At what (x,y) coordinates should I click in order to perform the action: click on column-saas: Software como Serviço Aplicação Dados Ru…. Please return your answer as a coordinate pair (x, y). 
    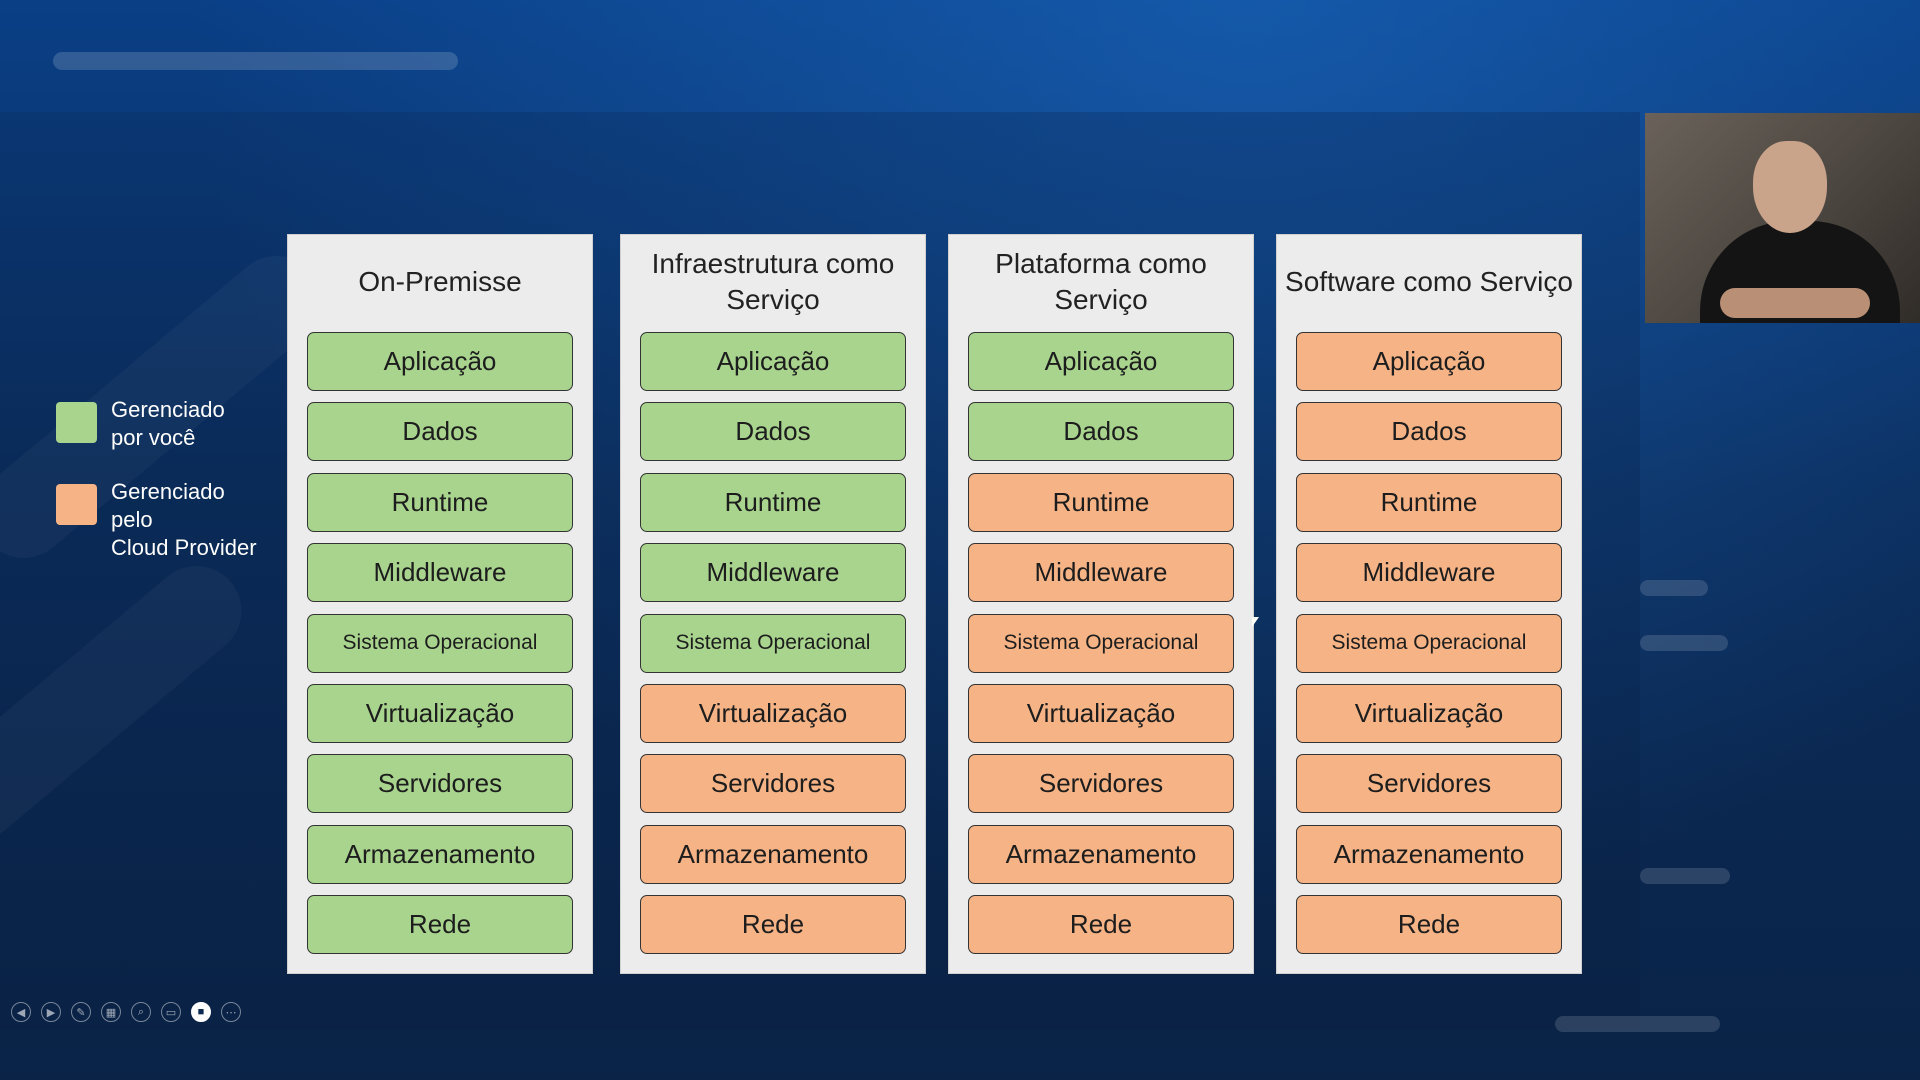
    Looking at the image, I should click on (1429, 604).